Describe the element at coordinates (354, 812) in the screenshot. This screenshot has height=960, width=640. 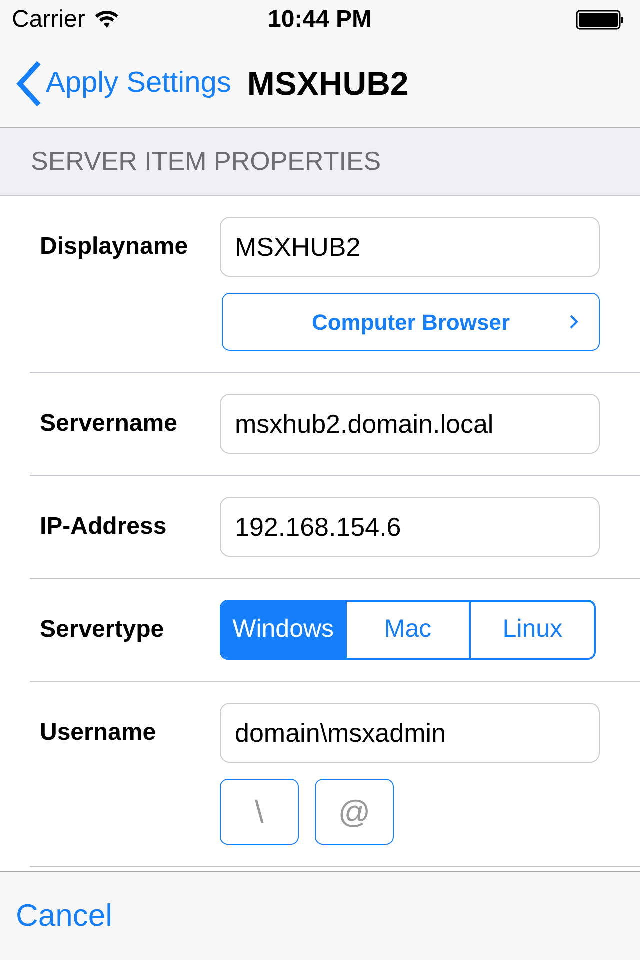
I see `key-button: @` at that location.